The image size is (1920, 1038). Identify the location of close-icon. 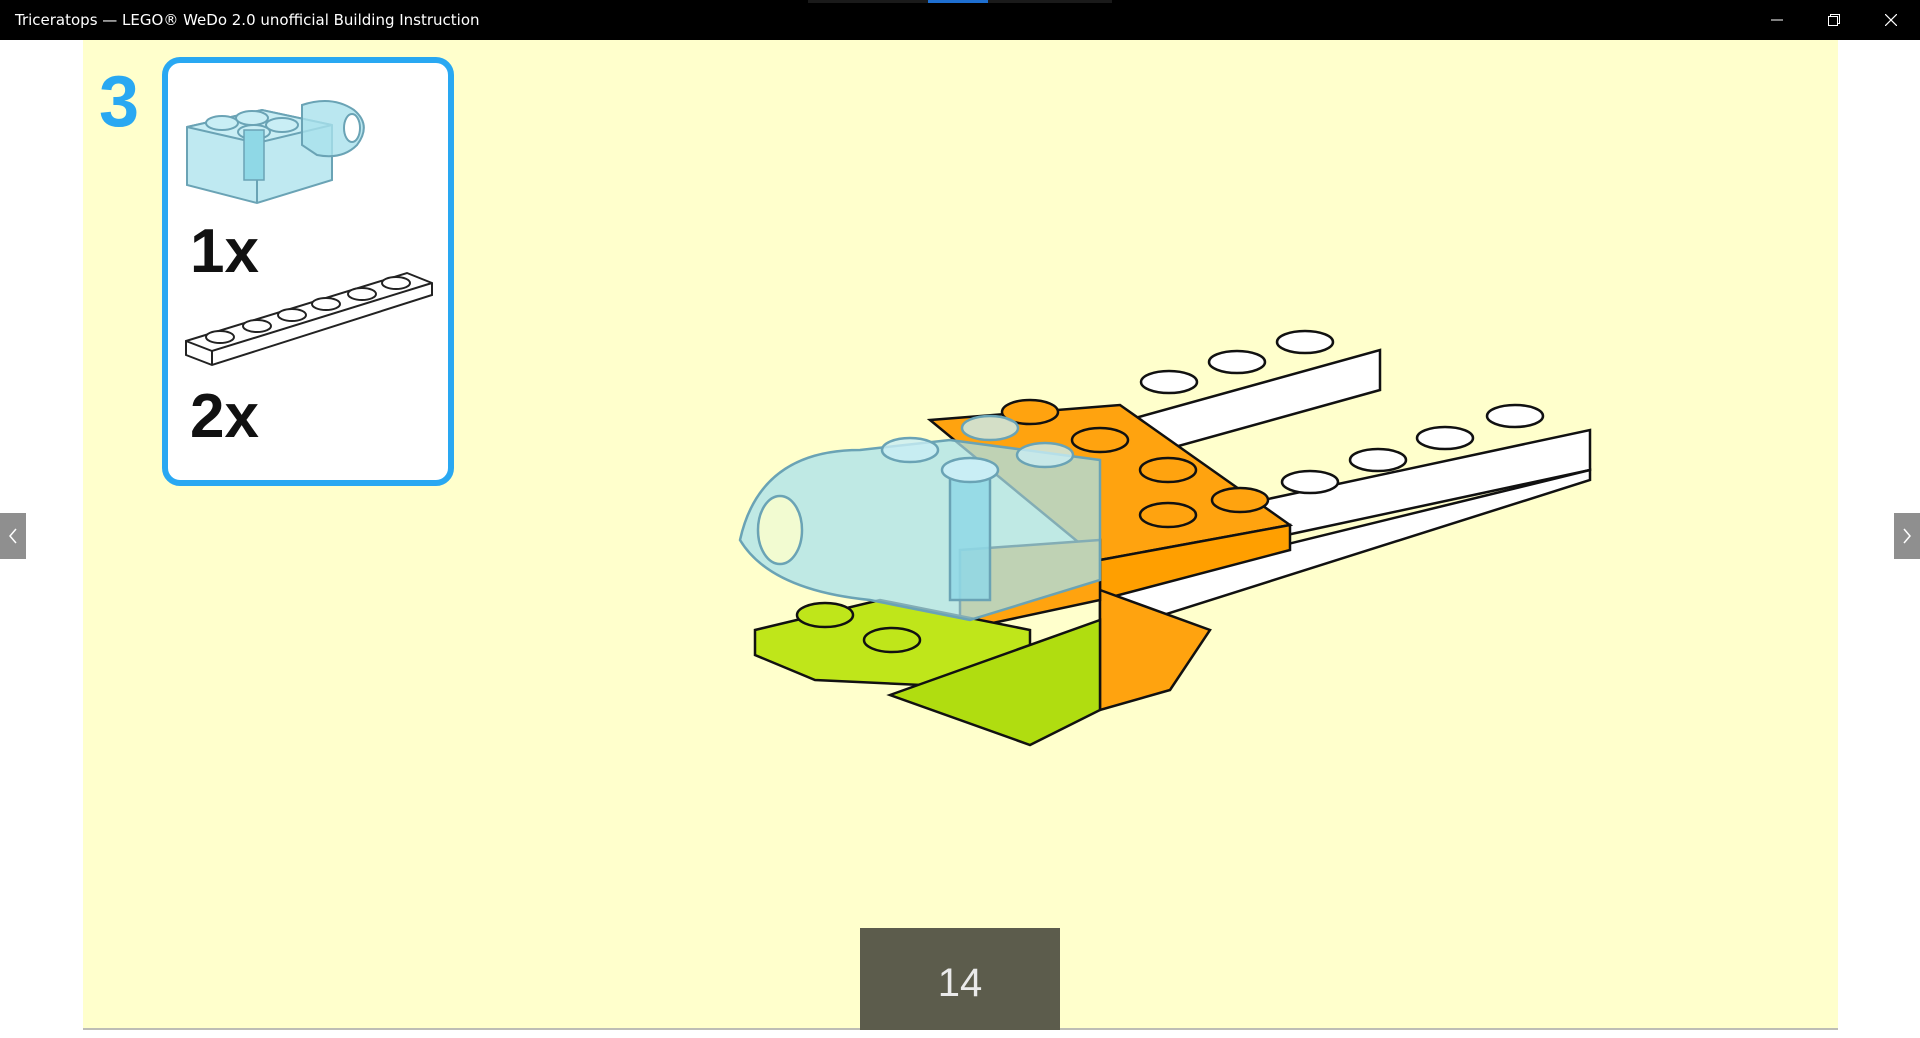
(1890, 20).